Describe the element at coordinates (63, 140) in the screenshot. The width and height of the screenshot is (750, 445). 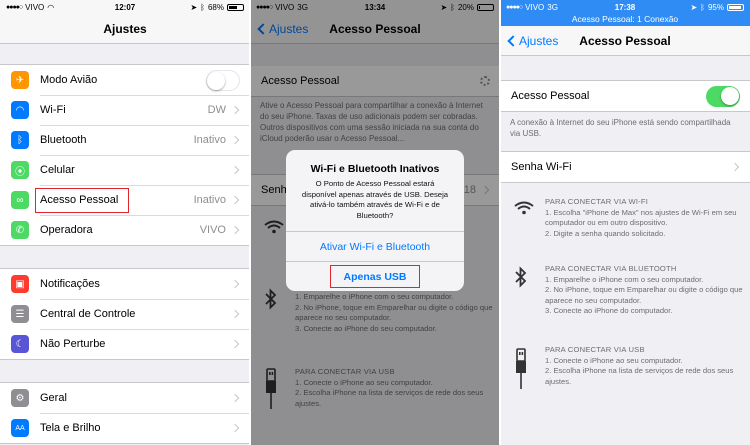
I see `settings-row-label: Bluetooth` at that location.